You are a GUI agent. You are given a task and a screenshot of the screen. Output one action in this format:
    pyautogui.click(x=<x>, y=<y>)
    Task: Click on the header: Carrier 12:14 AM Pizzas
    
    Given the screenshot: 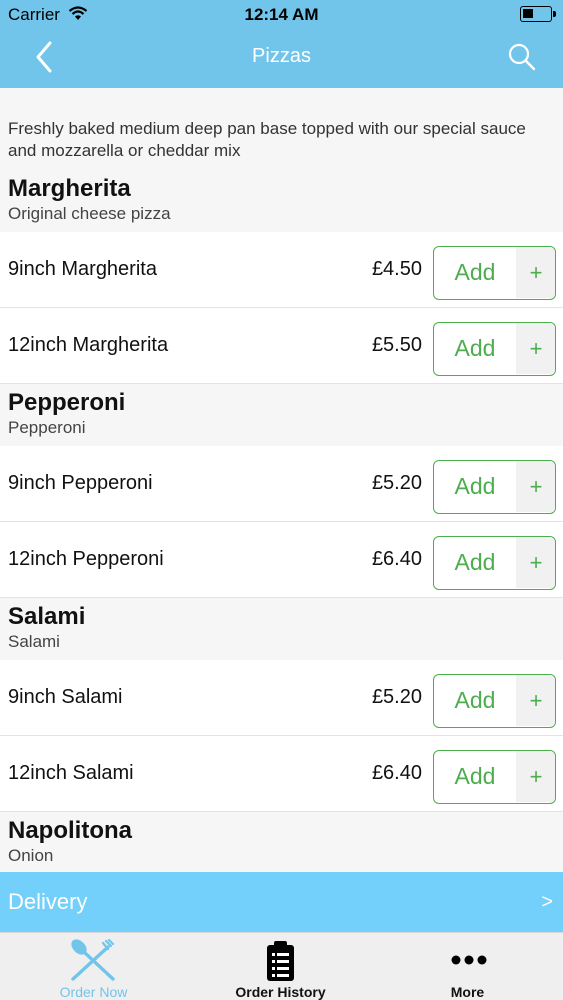 What is the action you would take?
    pyautogui.click(x=281, y=44)
    